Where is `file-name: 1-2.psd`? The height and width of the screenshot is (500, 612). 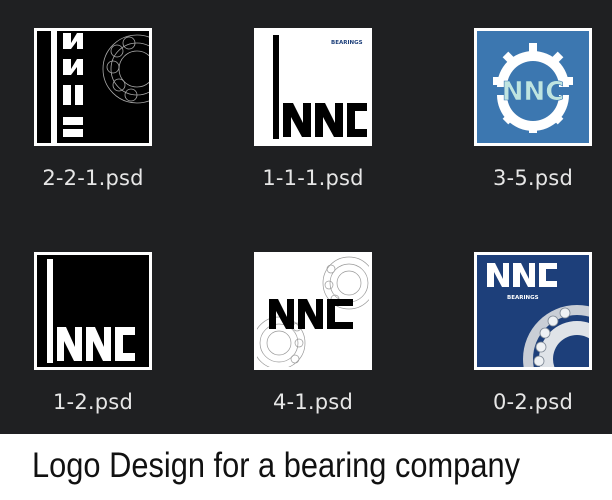 file-name: 1-2.psd is located at coordinates (93, 402).